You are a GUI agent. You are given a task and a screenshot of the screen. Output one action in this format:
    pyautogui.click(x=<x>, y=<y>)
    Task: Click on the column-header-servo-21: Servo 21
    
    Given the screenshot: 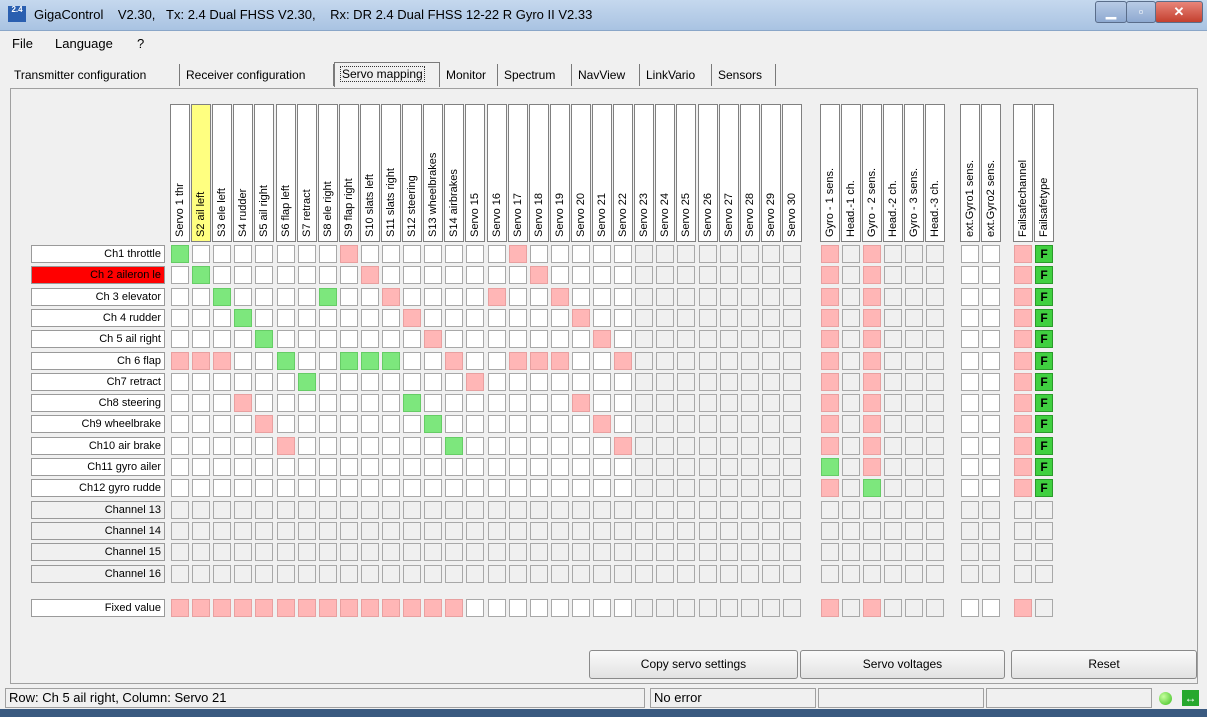 What is the action you would take?
    pyautogui.click(x=602, y=173)
    